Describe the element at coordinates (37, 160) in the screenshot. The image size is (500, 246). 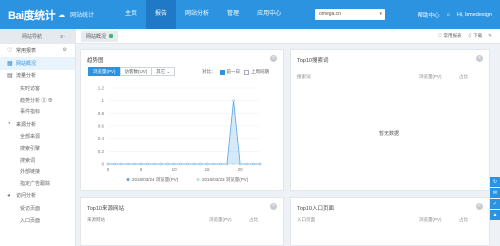
I see `sidebar-item: 搜索词` at that location.